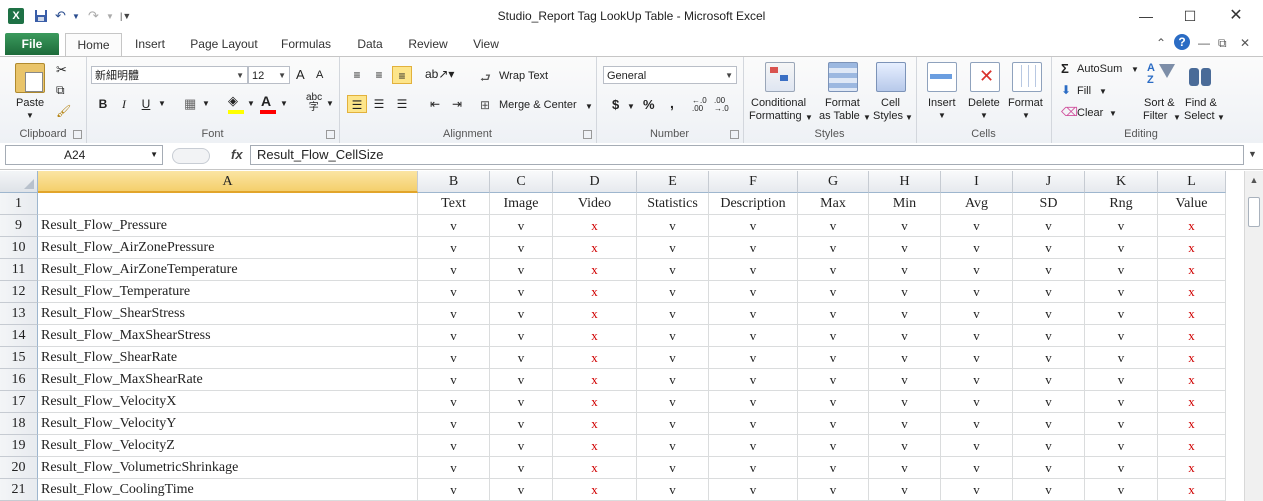 This screenshot has height=501, width=1263. I want to click on font-color-dropdown-icon: ▼, so click(284, 103).